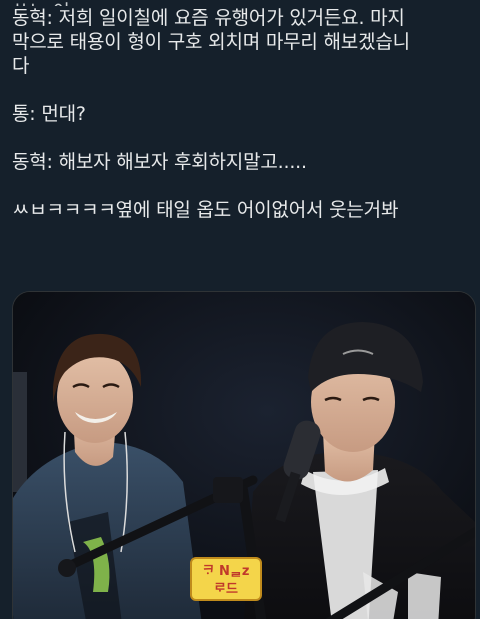 The height and width of the screenshot is (619, 480). I want to click on radio-sign-text-top: ᄏᆞ Nᆯz, so click(226, 571).